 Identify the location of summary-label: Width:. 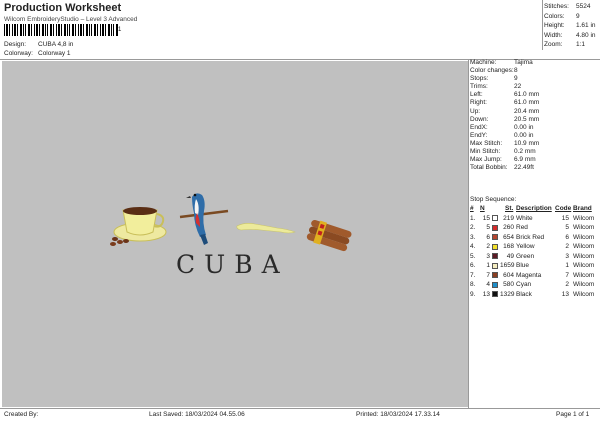
(553, 35).